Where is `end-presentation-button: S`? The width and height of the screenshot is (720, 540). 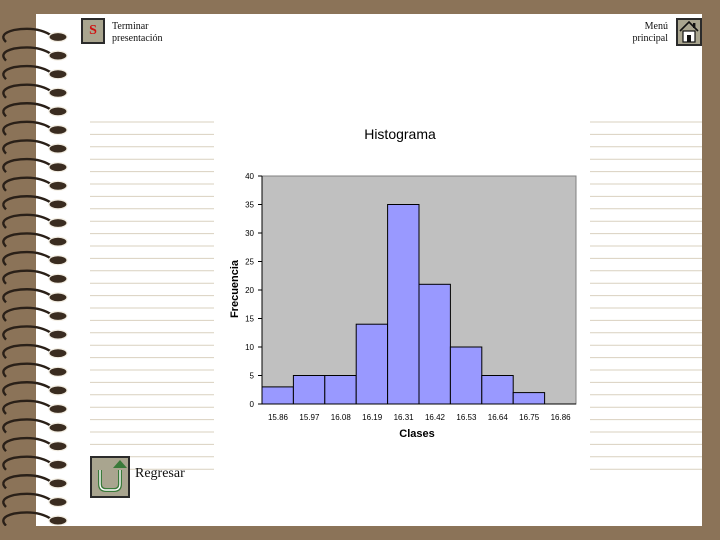
end-presentation-button: S is located at coordinates (93, 31).